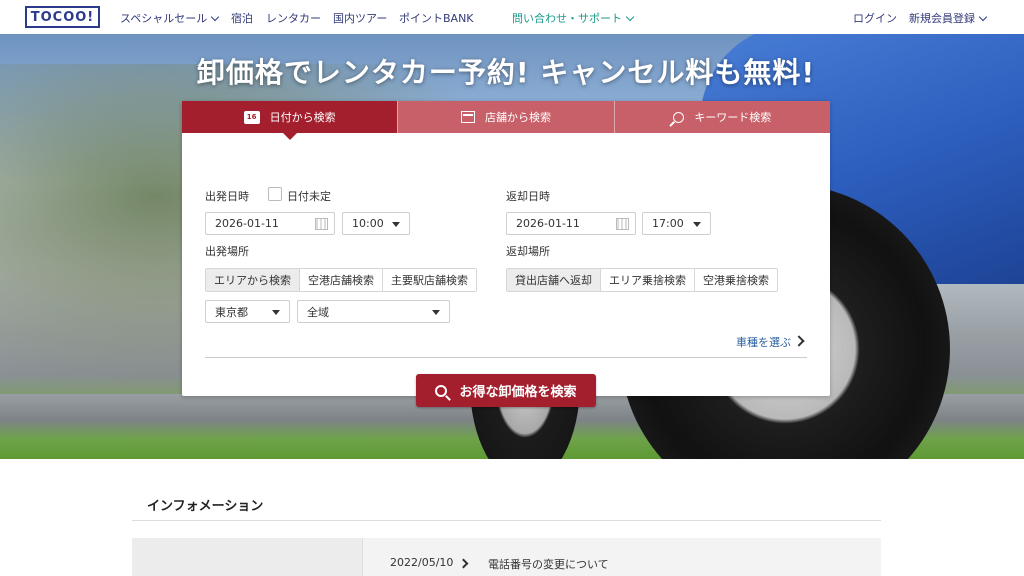  Describe the element at coordinates (253, 280) in the screenshot. I see `seg-area-search: エリアから検索` at that location.